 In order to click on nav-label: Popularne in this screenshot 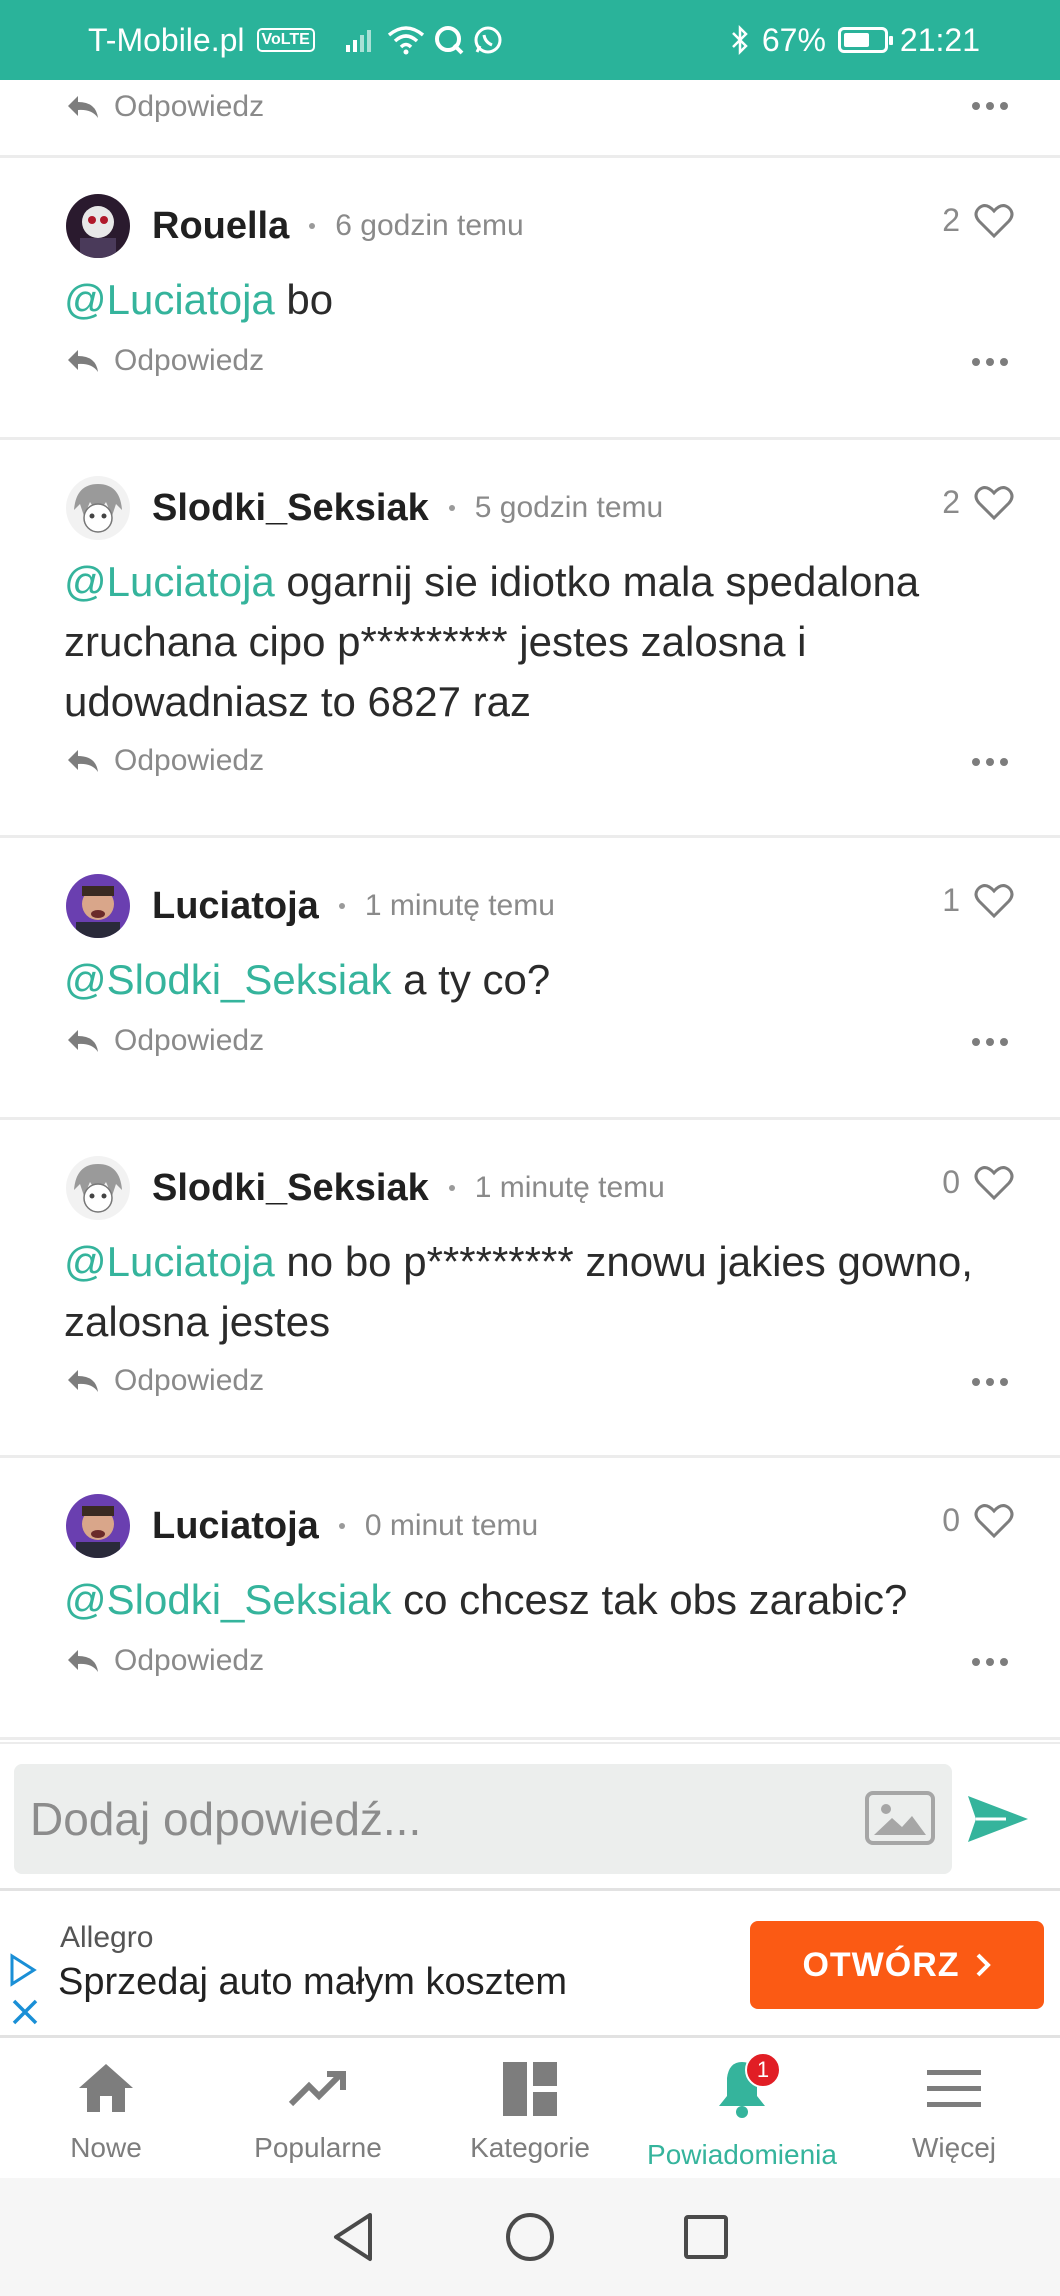, I will do `click(318, 2147)`.